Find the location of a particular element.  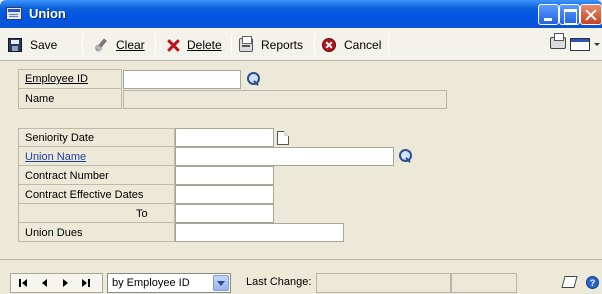

employee-id-input is located at coordinates (182, 79).